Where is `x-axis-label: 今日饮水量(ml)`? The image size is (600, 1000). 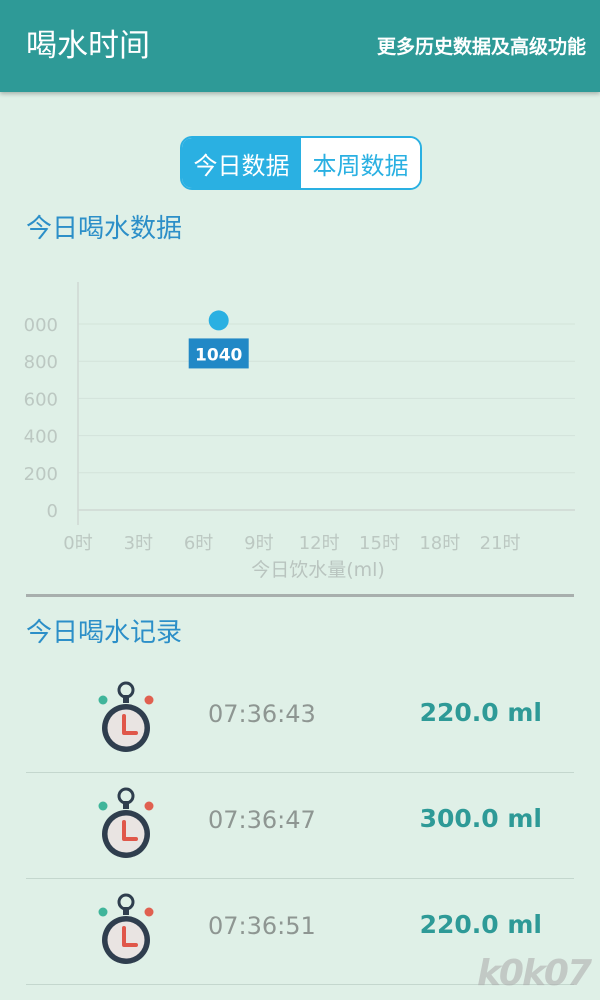
x-axis-label: 今日饮水量(ml) is located at coordinates (318, 570).